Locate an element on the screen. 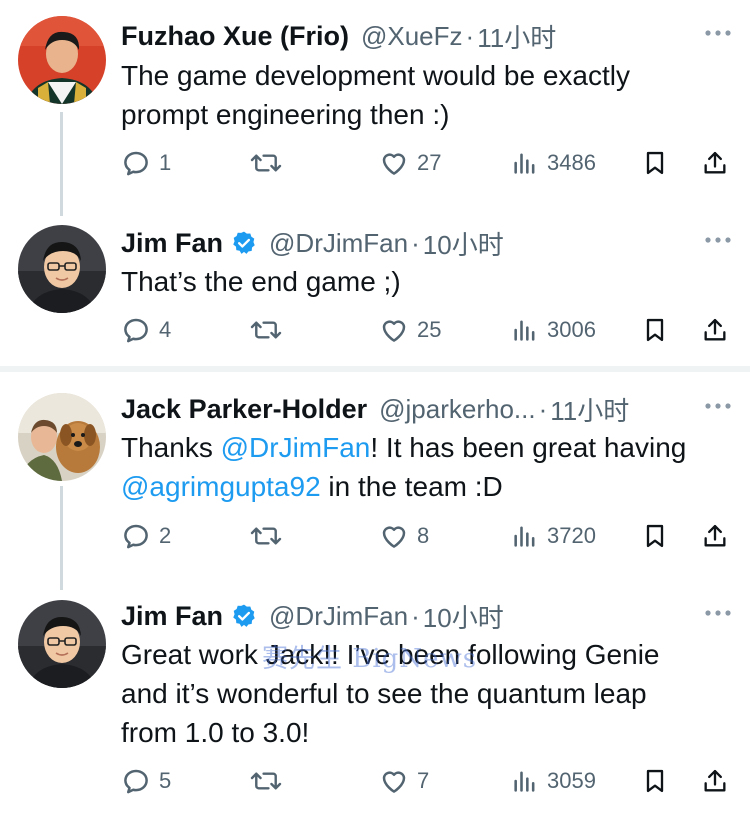  action-bar: 1 27 3486 is located at coordinates (427, 163).